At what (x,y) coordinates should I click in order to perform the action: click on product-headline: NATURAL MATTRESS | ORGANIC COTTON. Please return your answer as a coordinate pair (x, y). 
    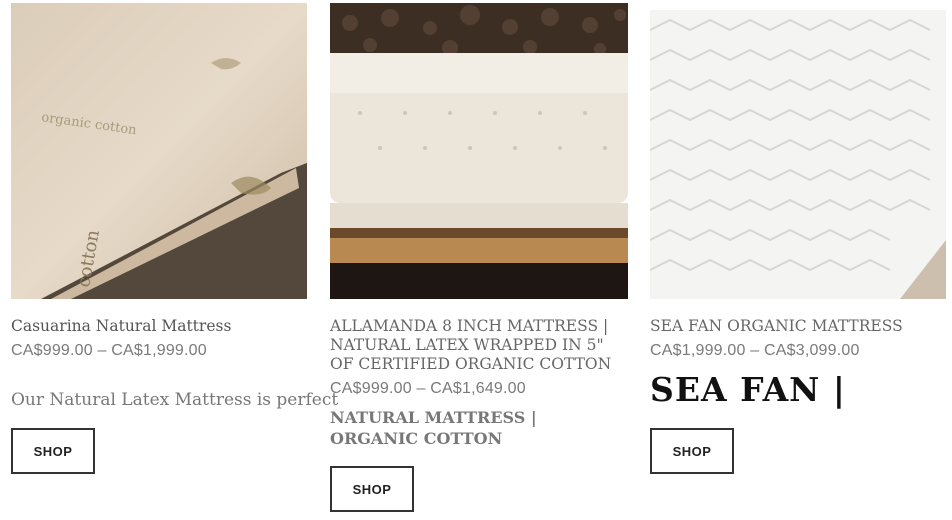
    Looking at the image, I should click on (433, 428).